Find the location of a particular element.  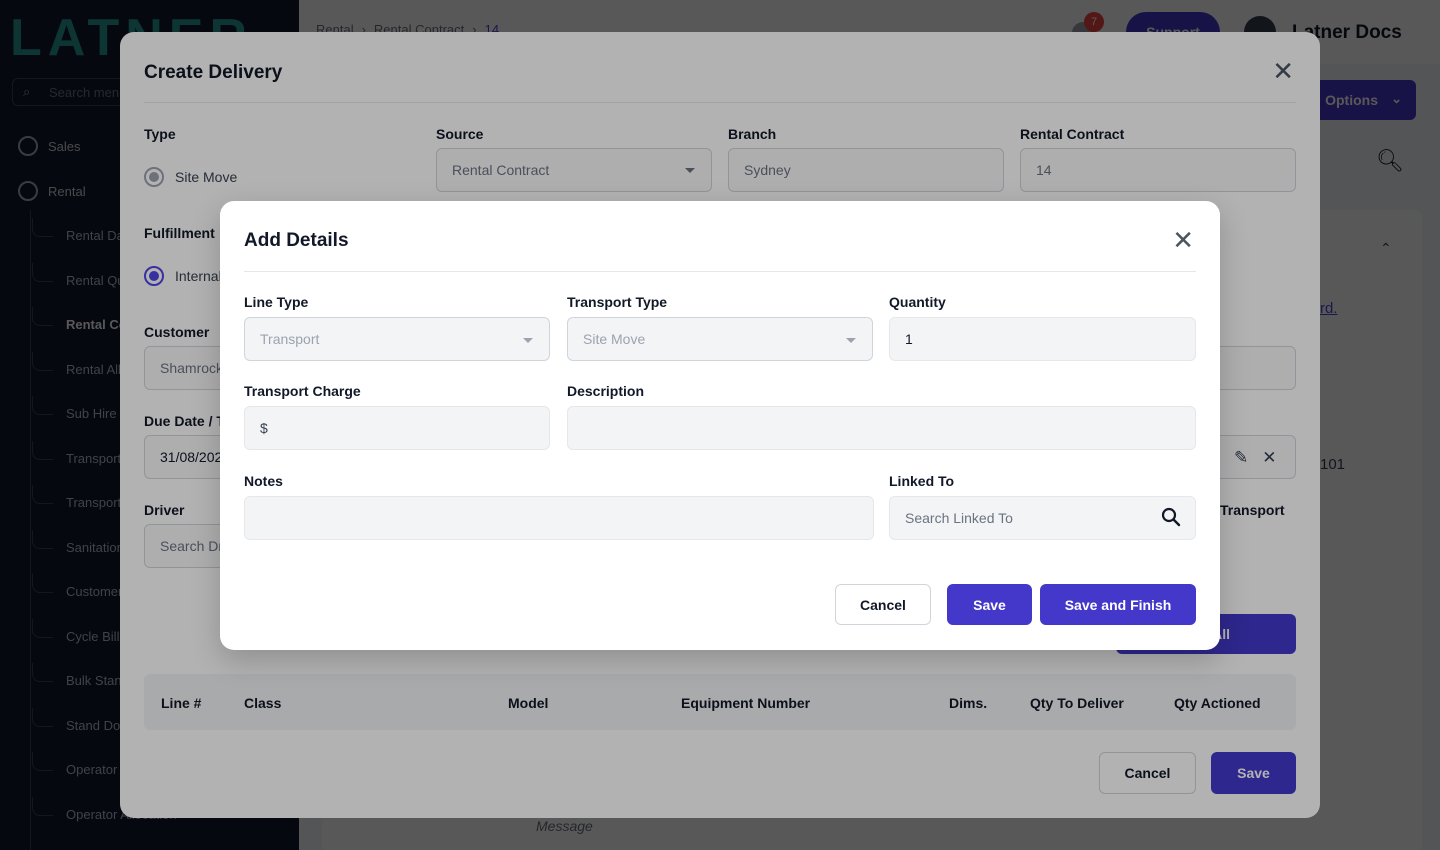

transport-type-label: Transport Type is located at coordinates (617, 302).